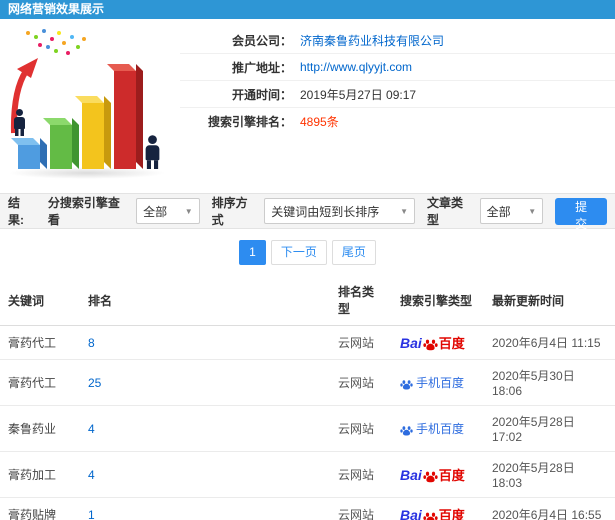  I want to click on open-time-row: 开通时间： 2019年5月27日 09:17, so click(397, 94).